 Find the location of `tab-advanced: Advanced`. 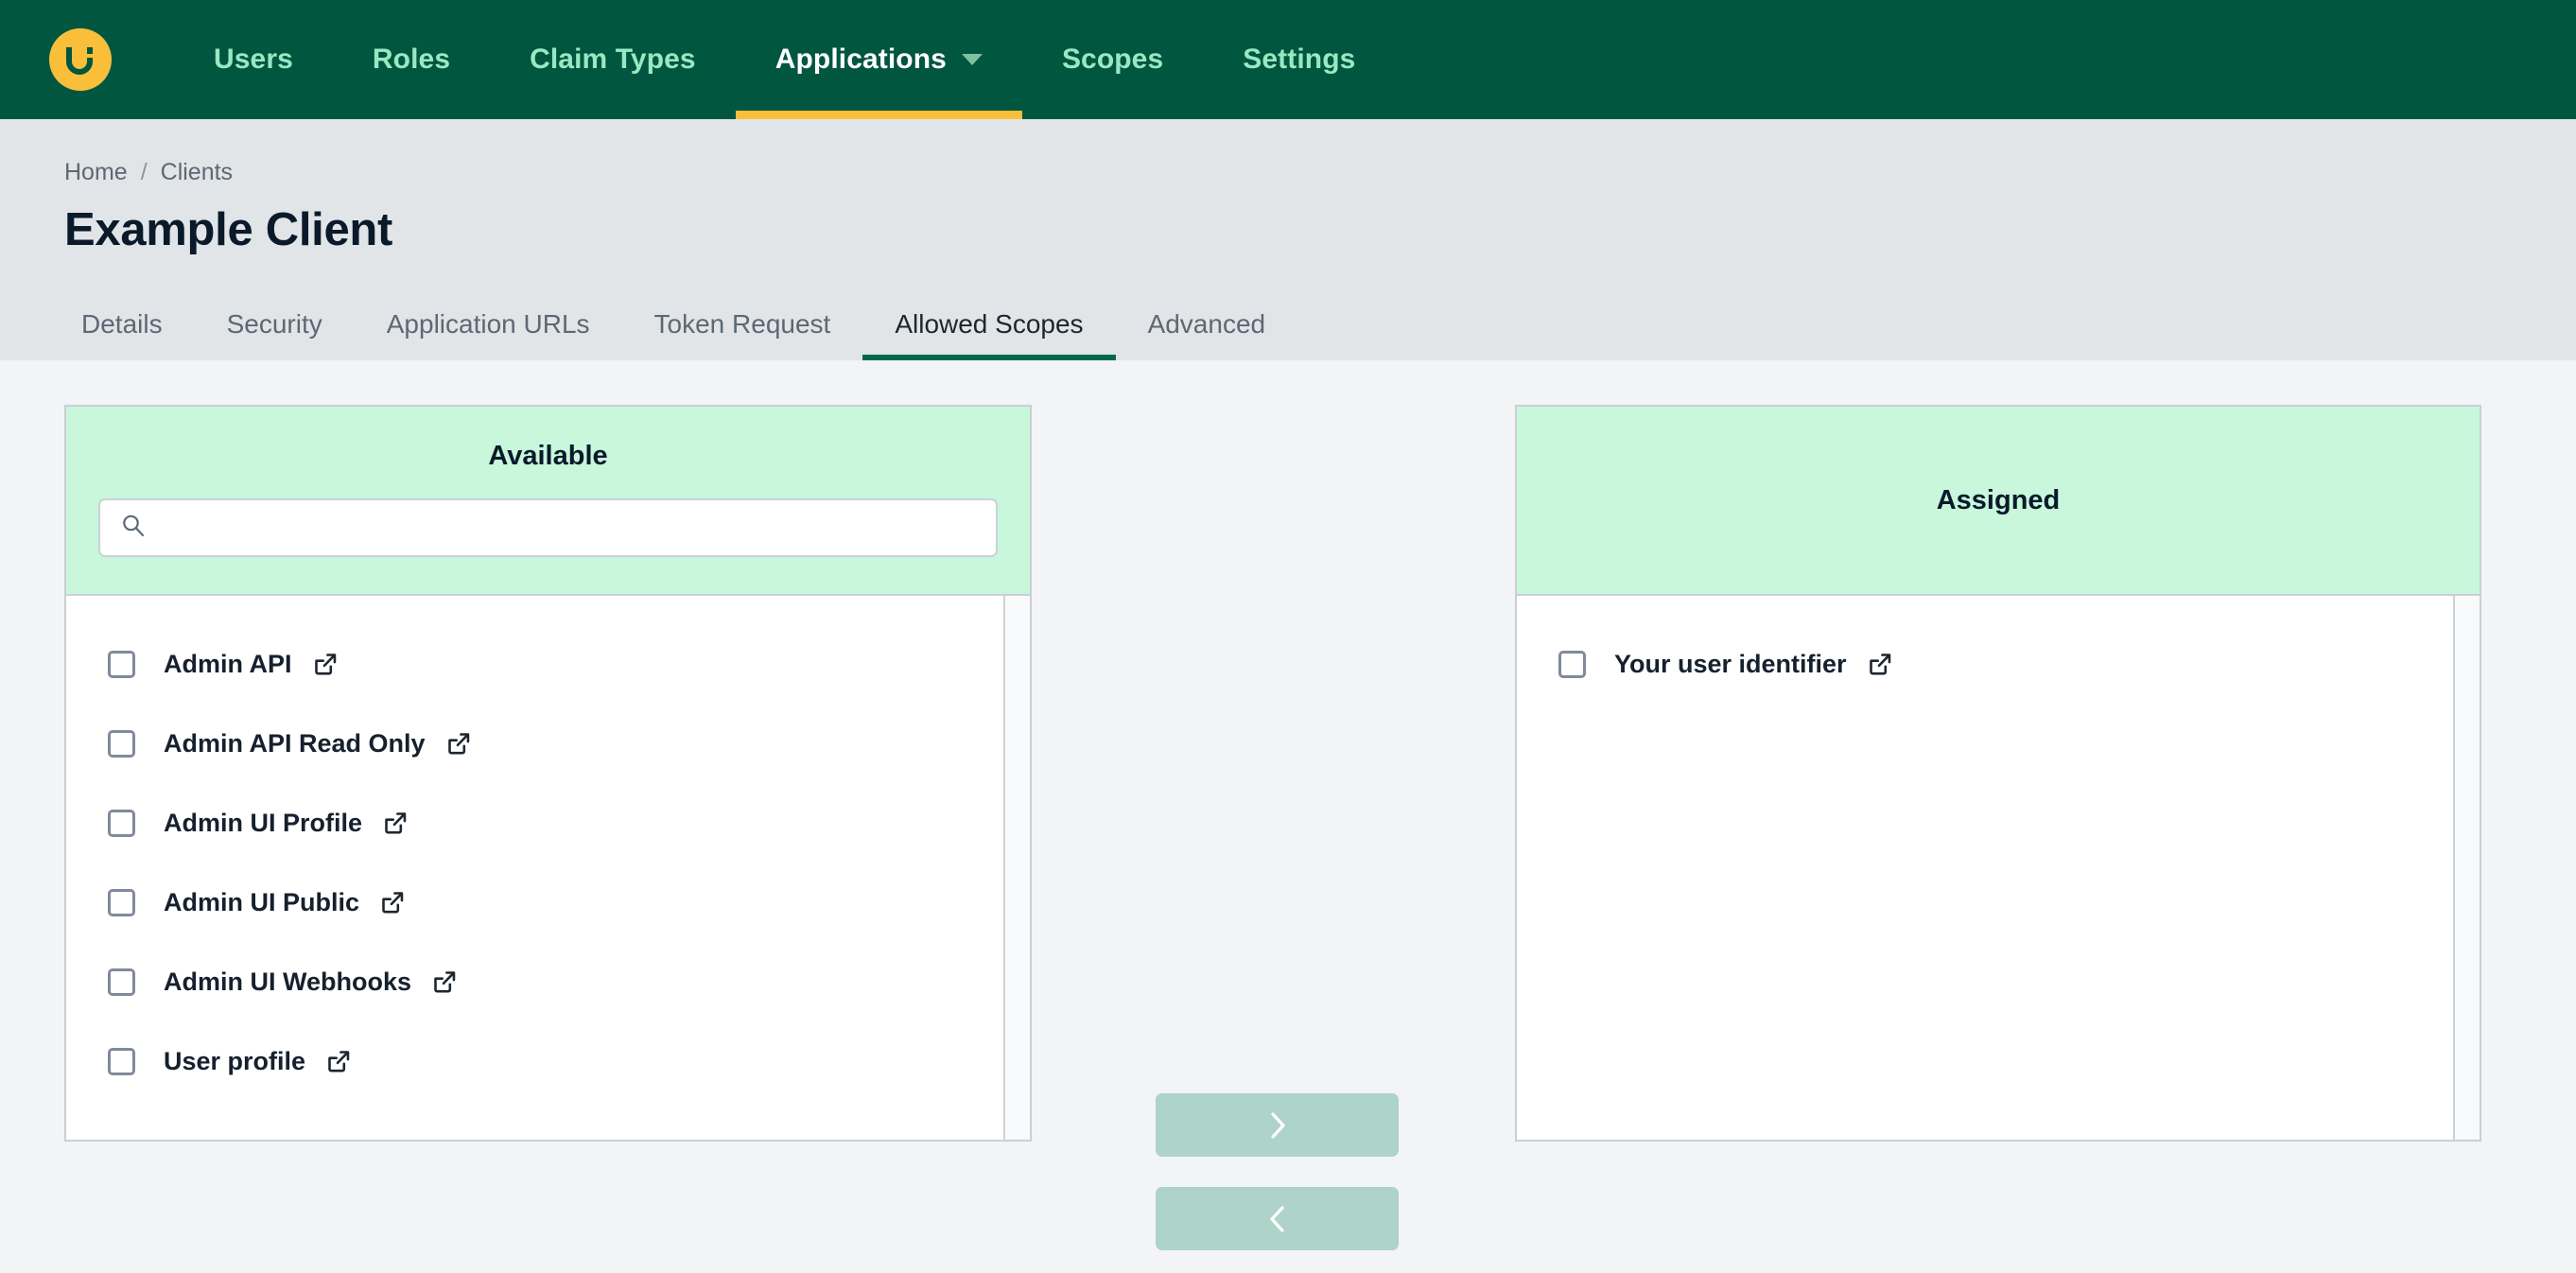

tab-advanced: Advanced is located at coordinates (1207, 334).